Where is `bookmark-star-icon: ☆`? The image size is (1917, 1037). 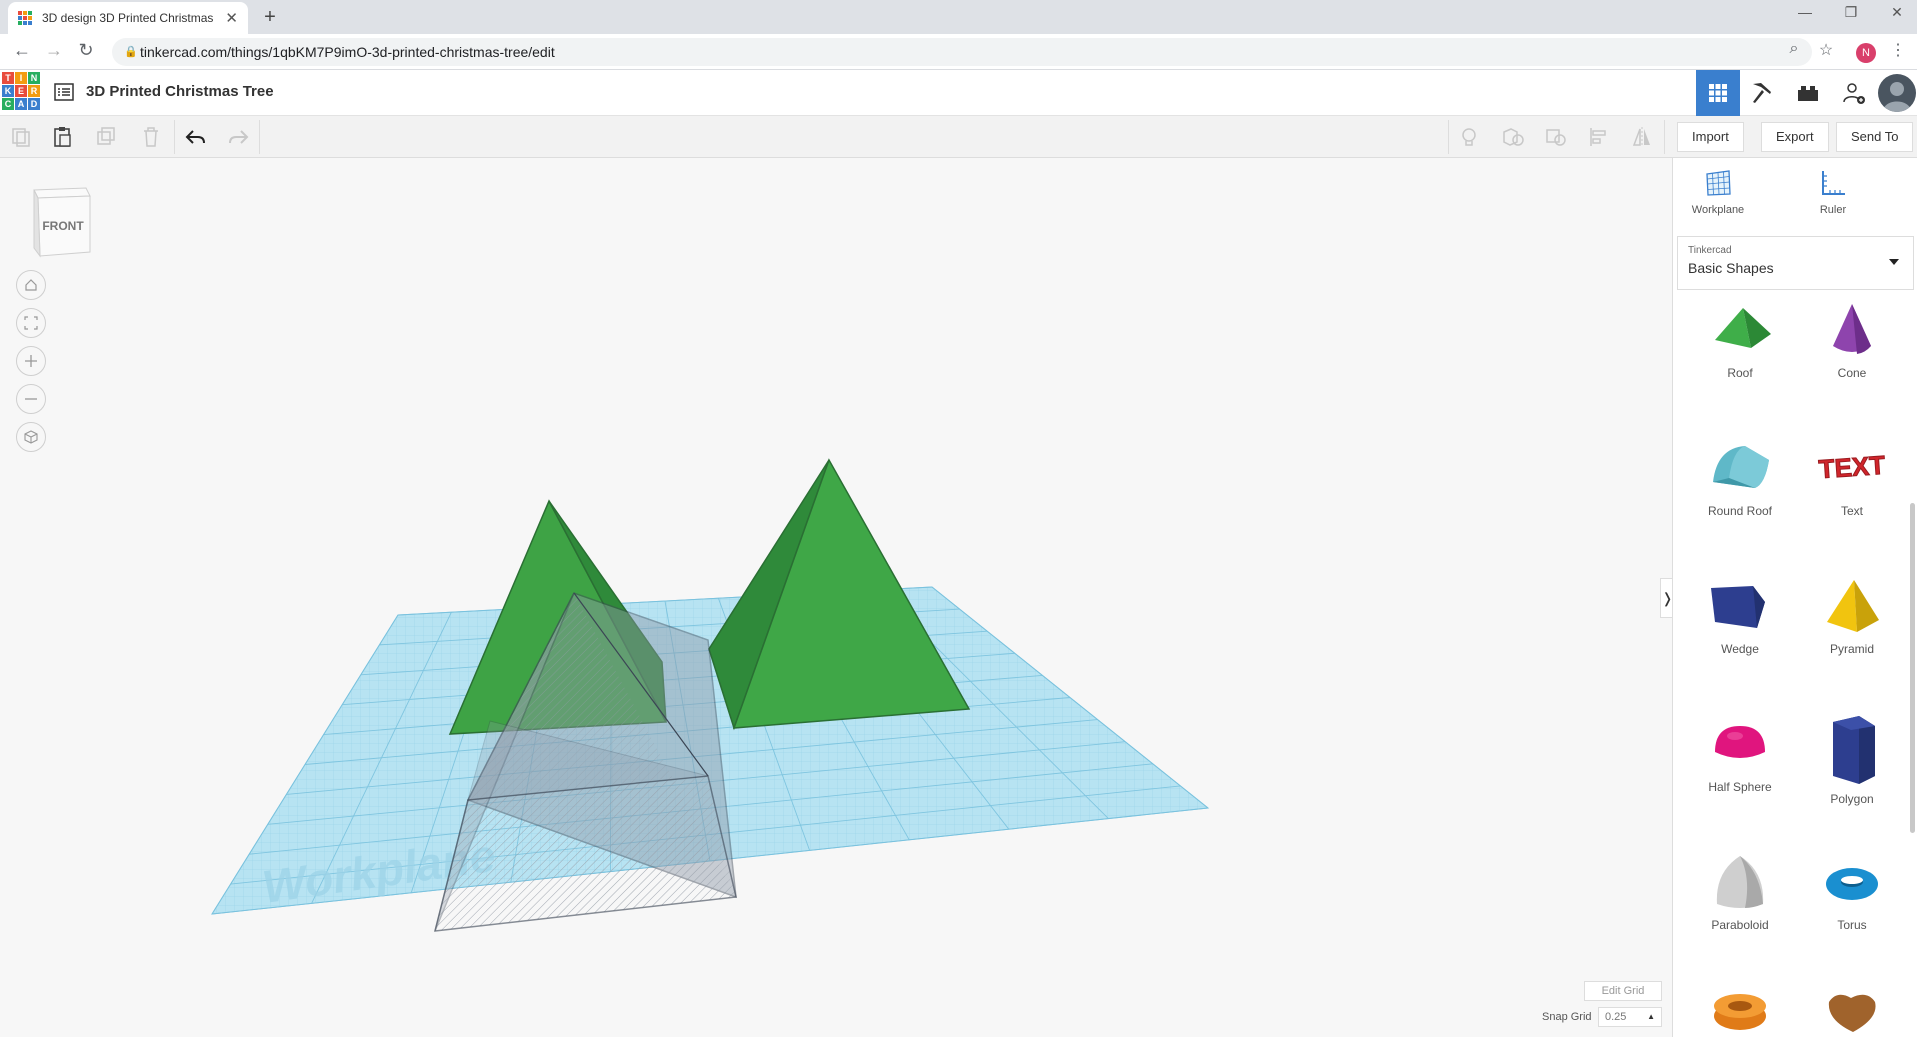 bookmark-star-icon: ☆ is located at coordinates (1826, 50).